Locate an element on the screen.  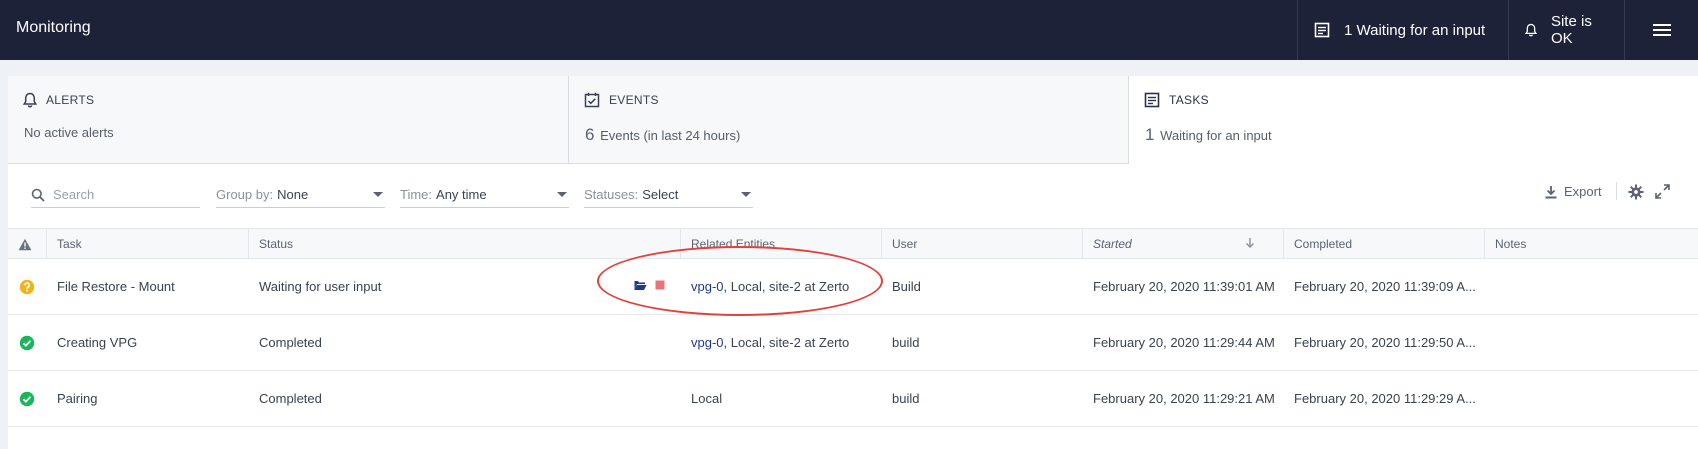
status-column-header: Status is located at coordinates (465, 244).